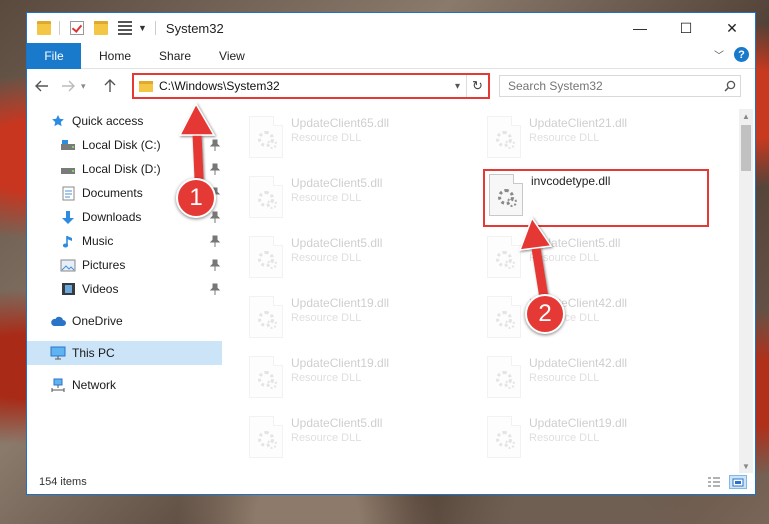 Image resolution: width=769 pixels, height=524 pixels. I want to click on sidebar-item-network: Network, so click(124, 385).